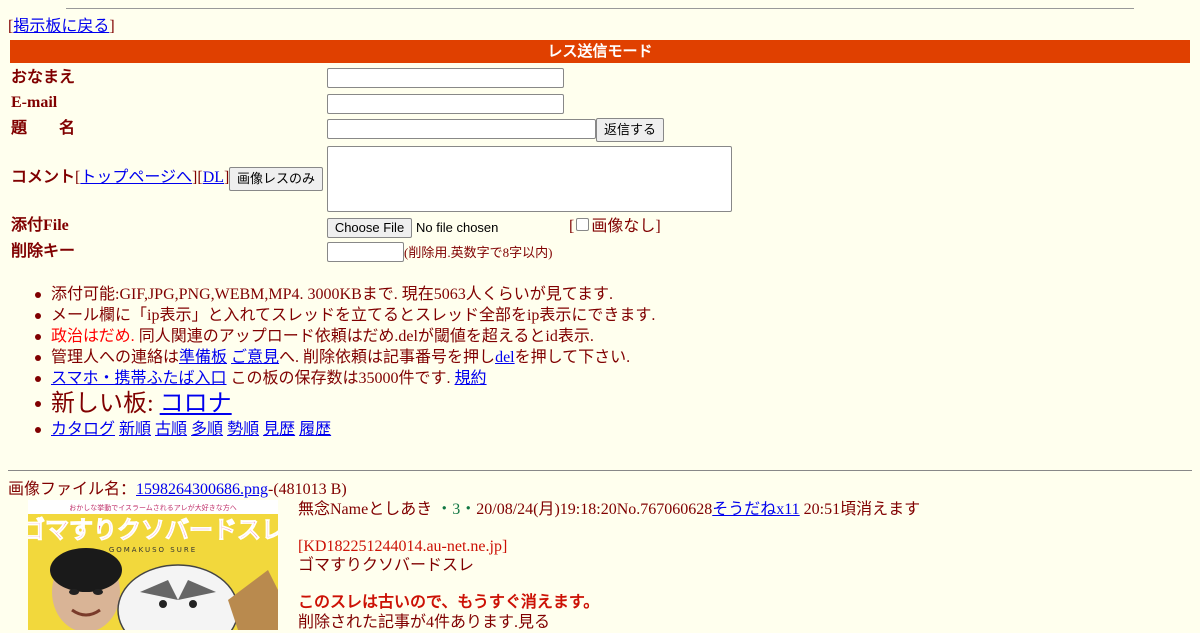  What do you see at coordinates (445, 104) in the screenshot?
I see `email-input` at bounding box center [445, 104].